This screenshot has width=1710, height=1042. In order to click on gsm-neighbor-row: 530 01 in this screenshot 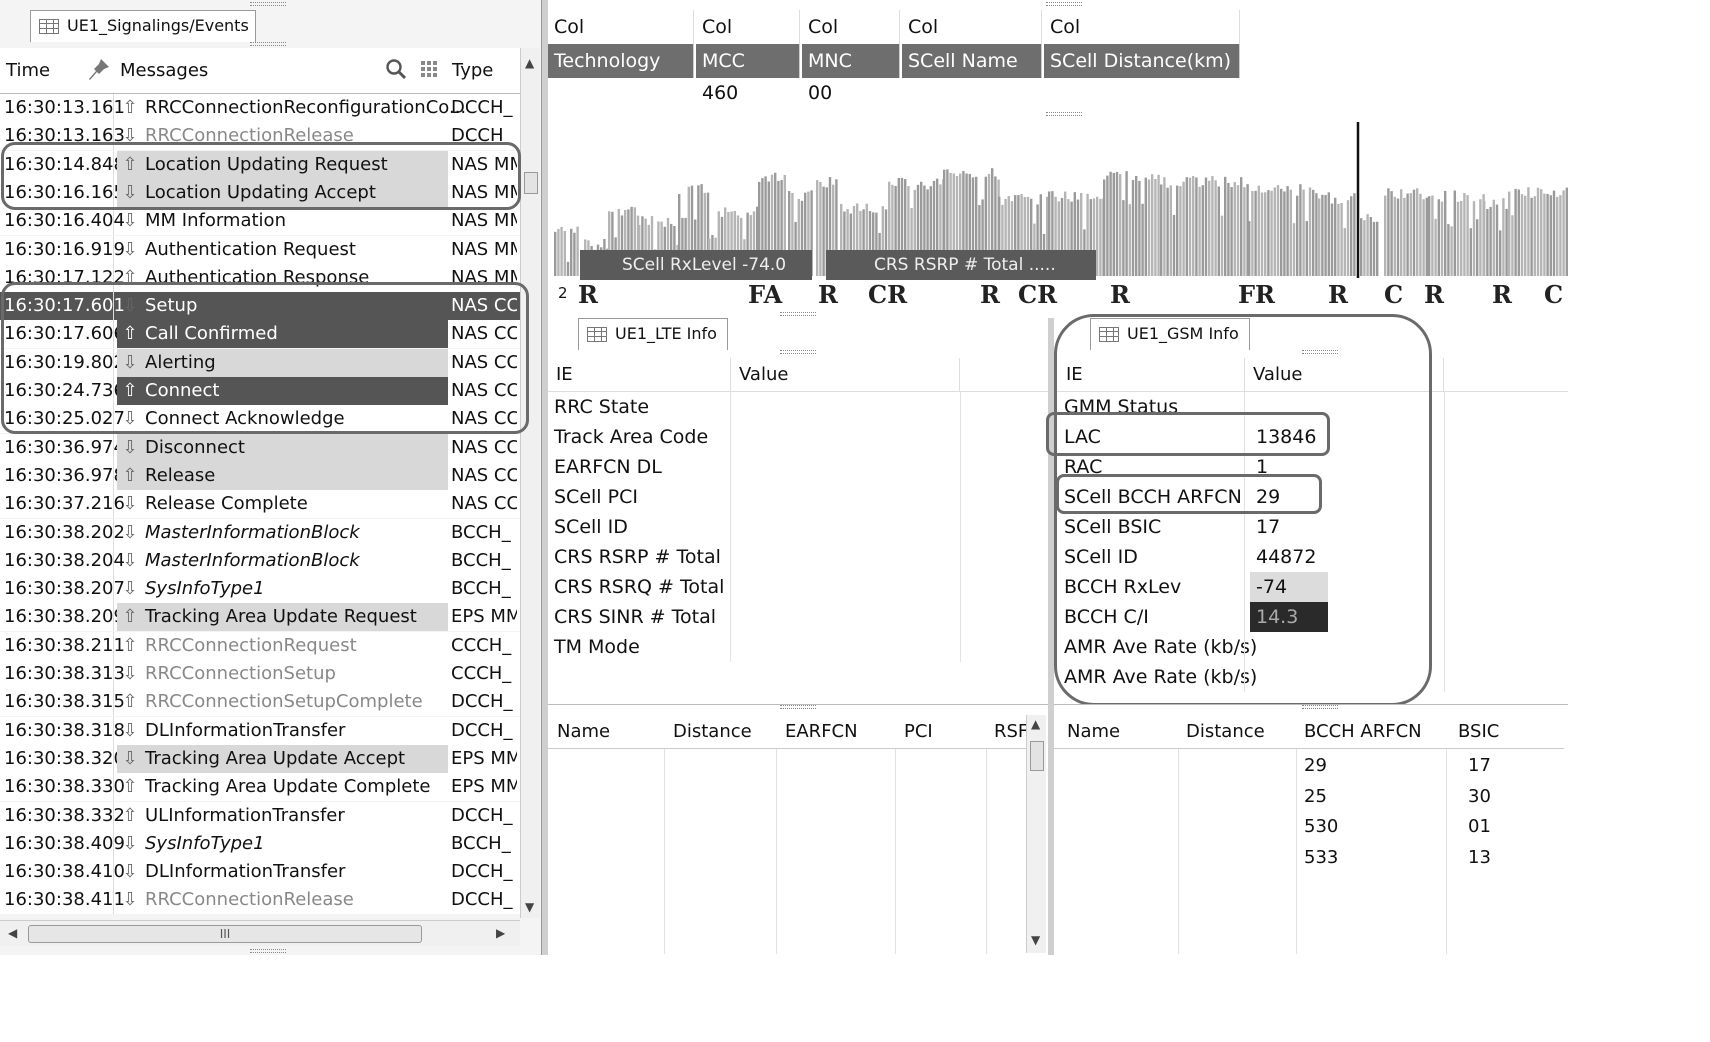, I will do `click(1309, 827)`.